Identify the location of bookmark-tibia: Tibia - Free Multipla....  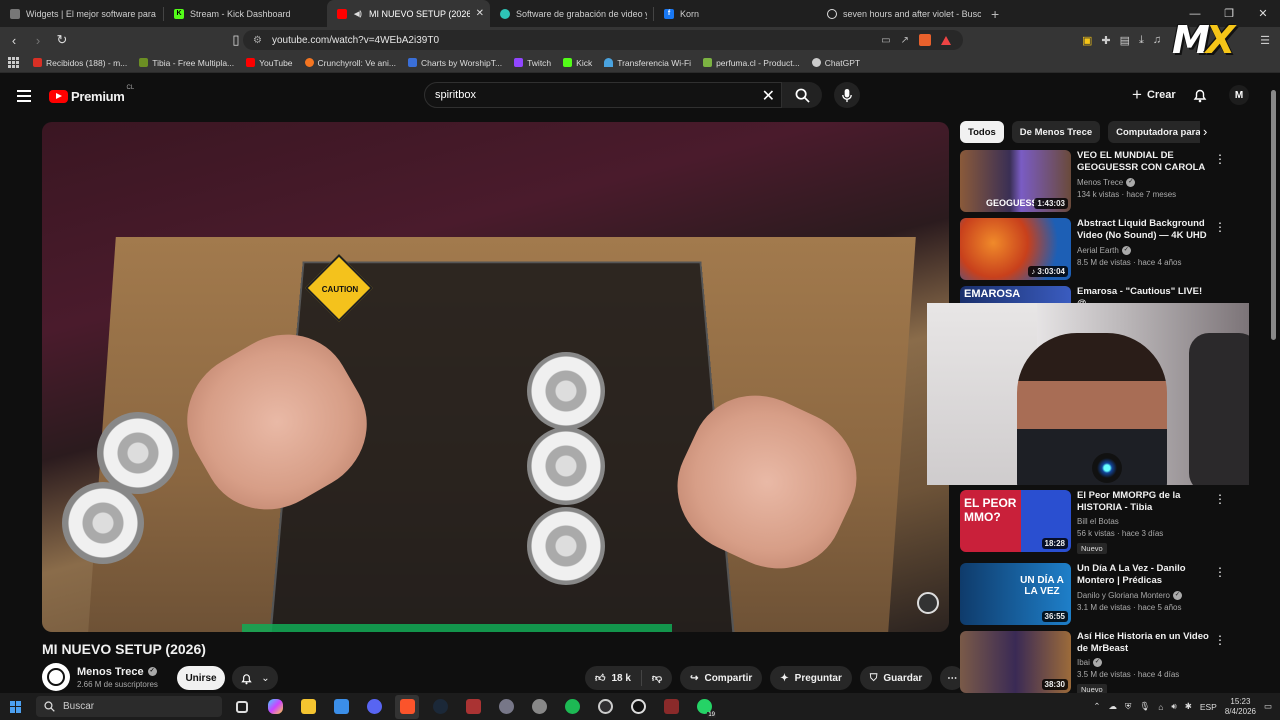
(186, 63).